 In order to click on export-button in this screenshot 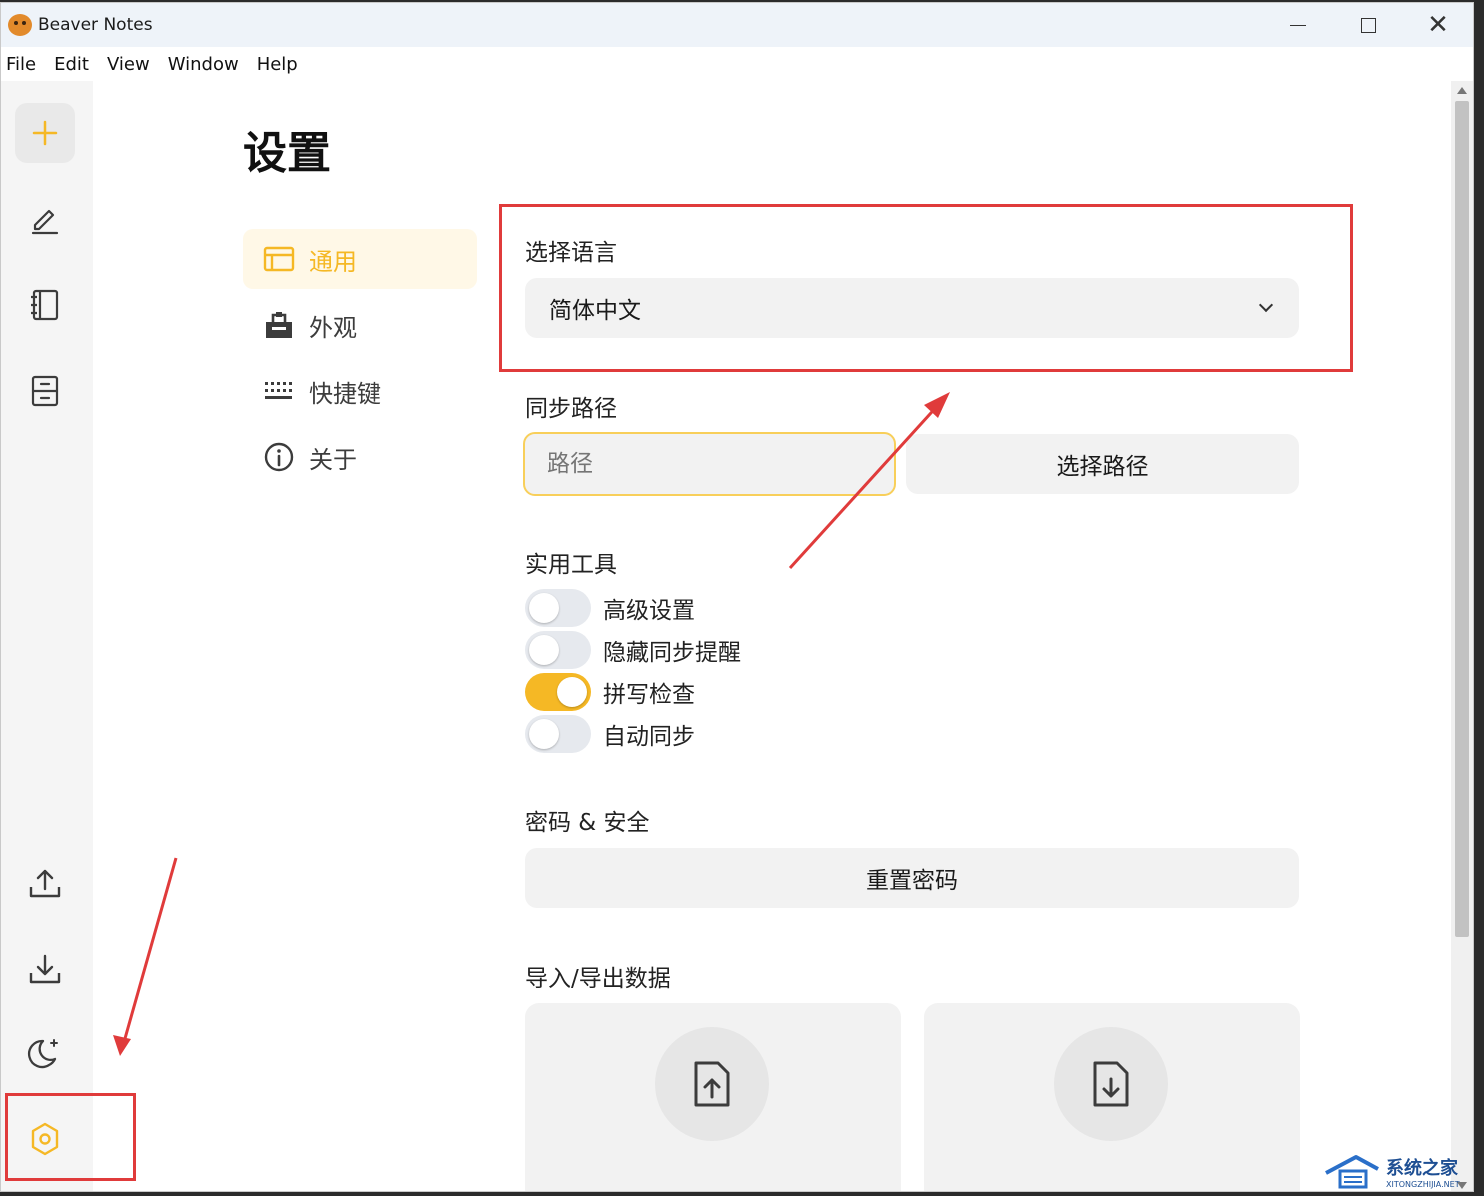, I will do `click(45, 883)`.